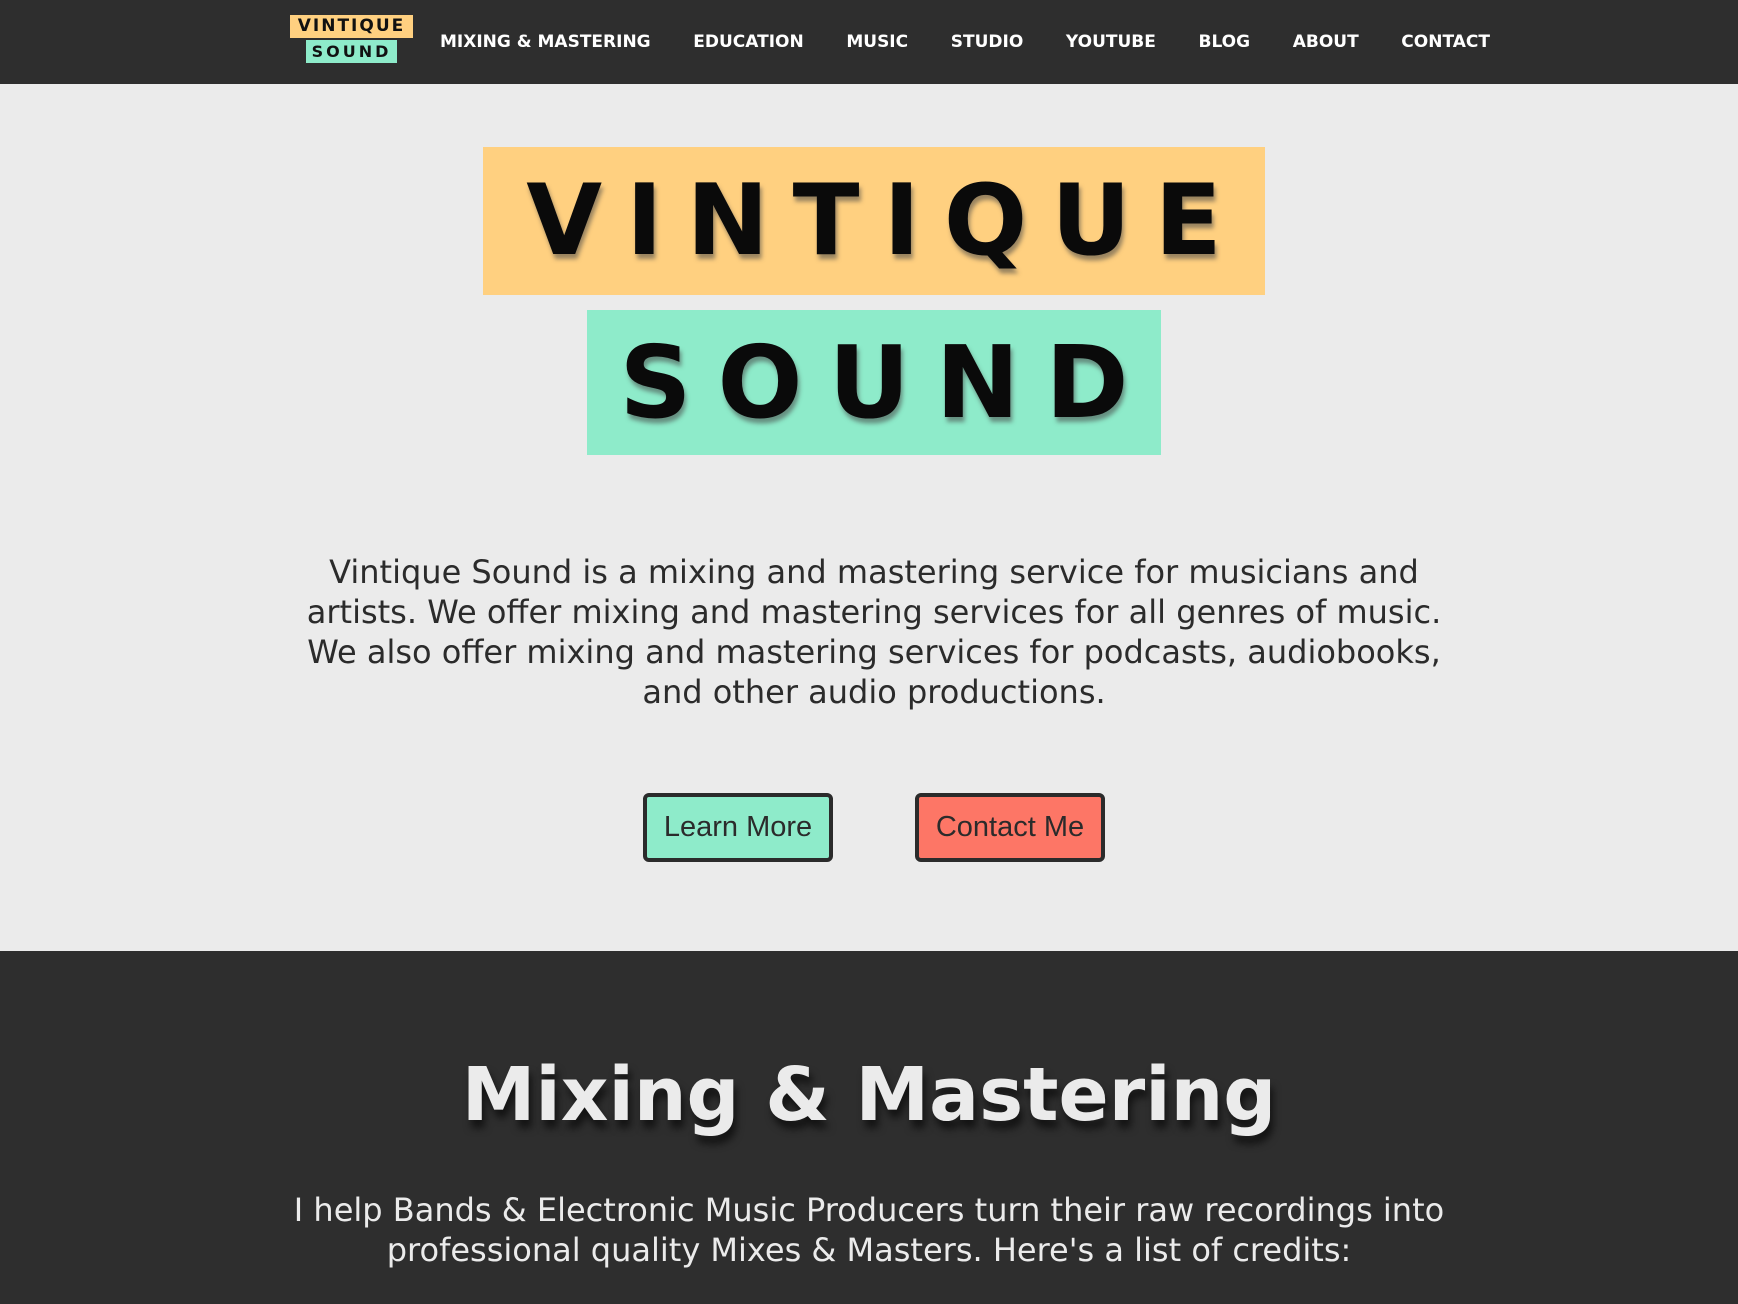  I want to click on hero-logo-top: VINTIQUE, so click(874, 221).